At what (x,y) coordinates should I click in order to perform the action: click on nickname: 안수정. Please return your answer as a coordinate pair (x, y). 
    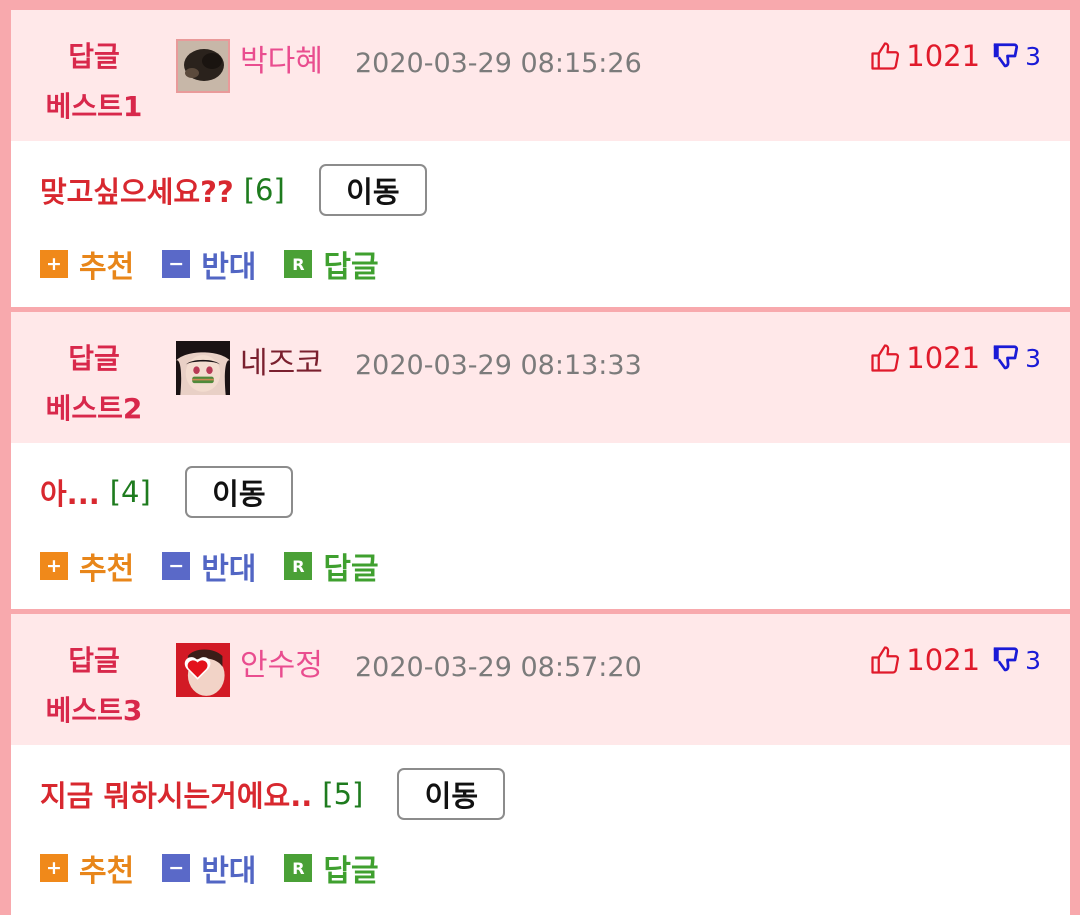
    Looking at the image, I should click on (281, 666).